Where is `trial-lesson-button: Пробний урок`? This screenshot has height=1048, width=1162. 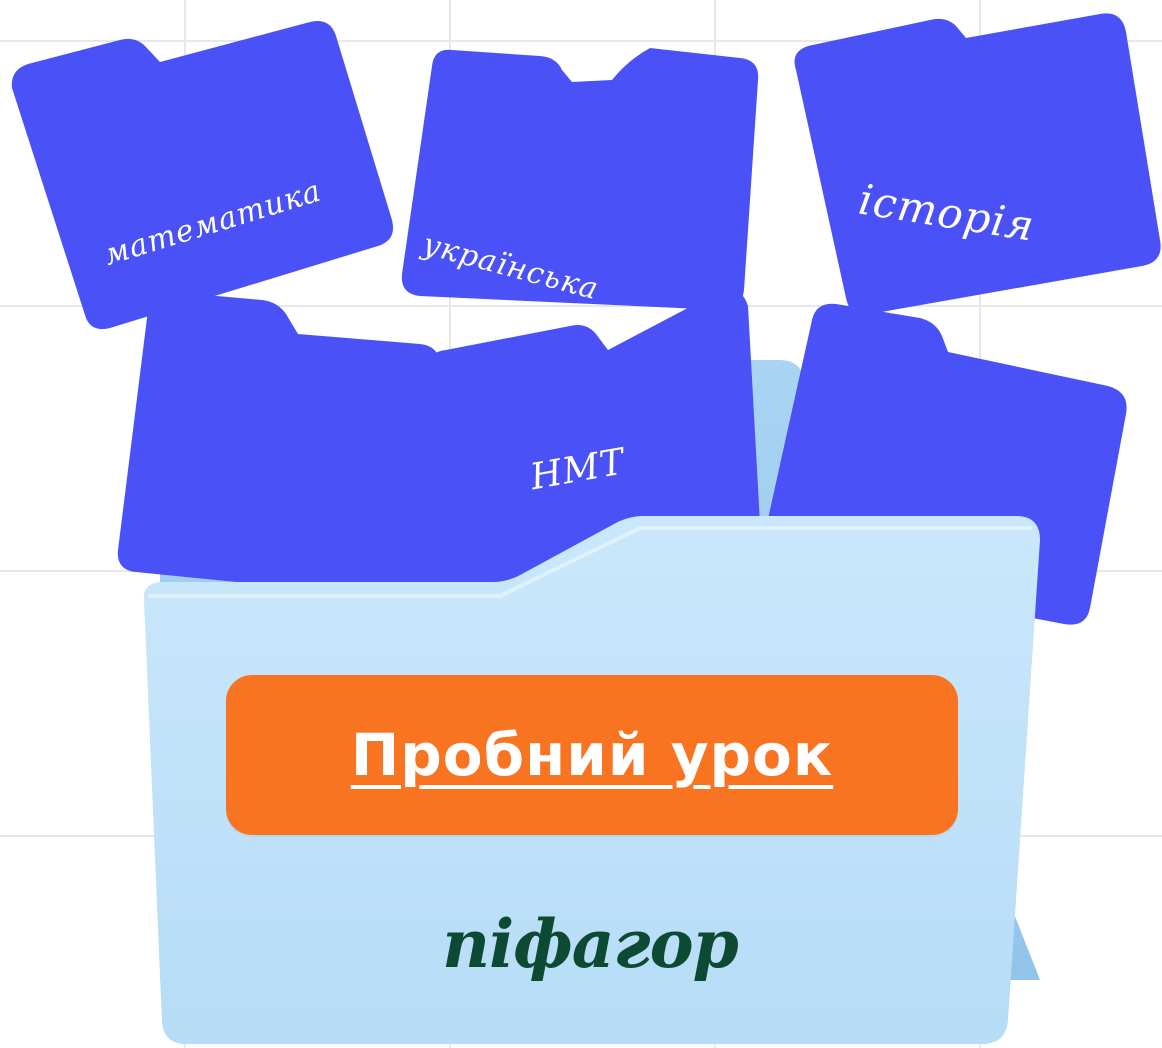
trial-lesson-button: Пробний урок is located at coordinates (592, 755).